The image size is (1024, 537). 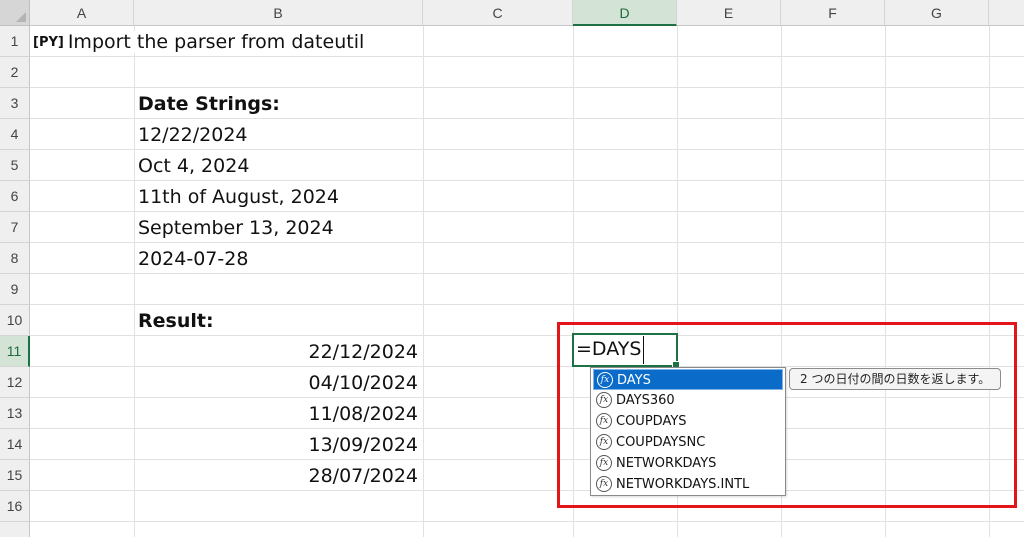 What do you see at coordinates (15, 475) in the screenshot?
I see `row-header-15: 15` at bounding box center [15, 475].